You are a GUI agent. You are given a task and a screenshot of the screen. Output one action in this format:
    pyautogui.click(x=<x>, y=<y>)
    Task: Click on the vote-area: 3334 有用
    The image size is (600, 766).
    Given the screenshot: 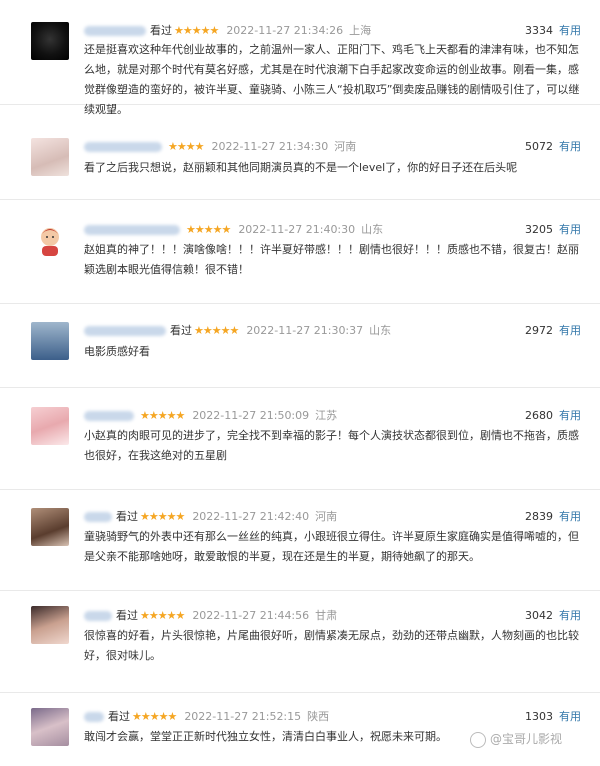 What is the action you would take?
    pyautogui.click(x=553, y=31)
    